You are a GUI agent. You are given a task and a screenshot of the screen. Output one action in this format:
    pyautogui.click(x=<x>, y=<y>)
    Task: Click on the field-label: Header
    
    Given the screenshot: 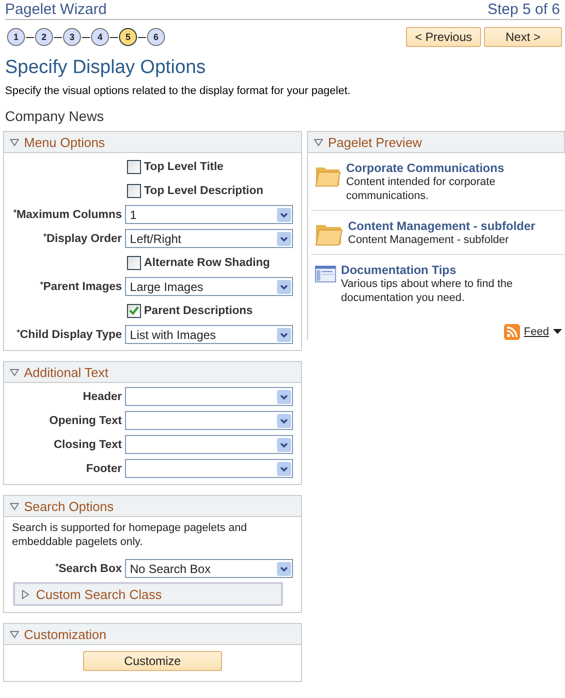 What is the action you would take?
    pyautogui.click(x=102, y=396)
    